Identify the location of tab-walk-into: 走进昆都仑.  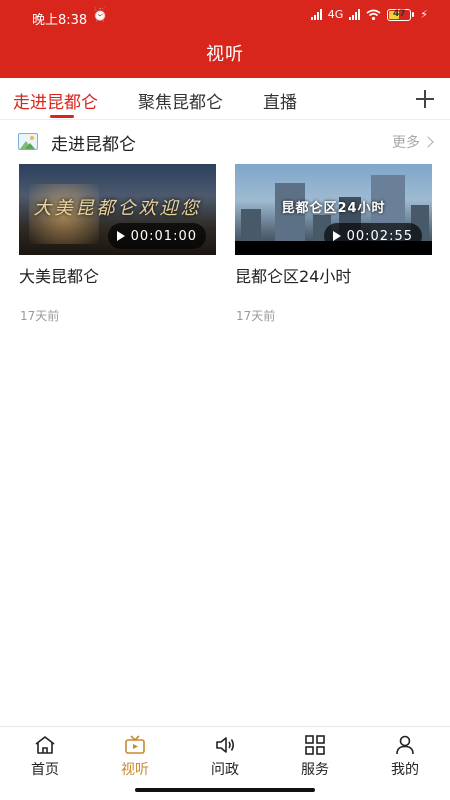
(55, 100).